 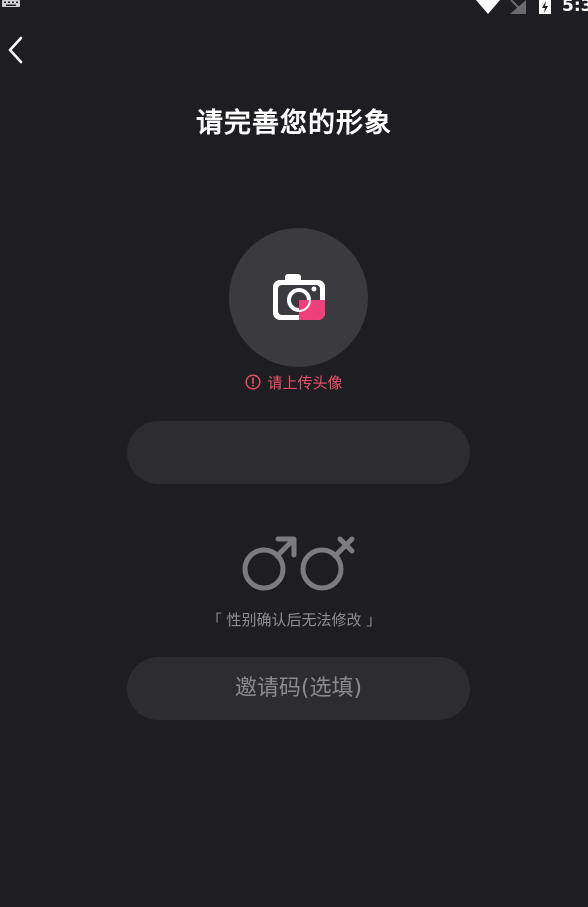 I want to click on gender-selector, so click(x=300, y=563).